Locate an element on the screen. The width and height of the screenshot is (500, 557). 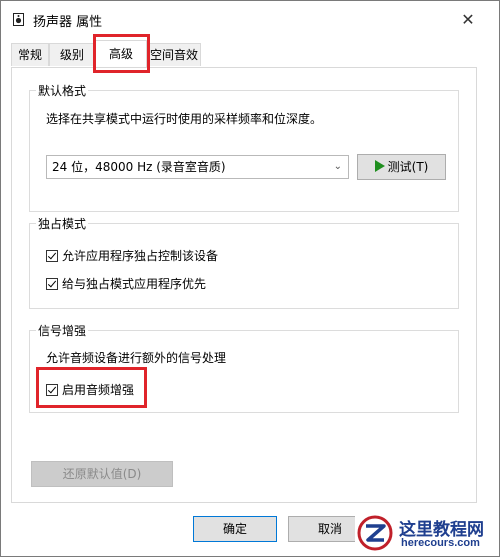
restore-defaults-button: 还原默认值(D) is located at coordinates (102, 474).